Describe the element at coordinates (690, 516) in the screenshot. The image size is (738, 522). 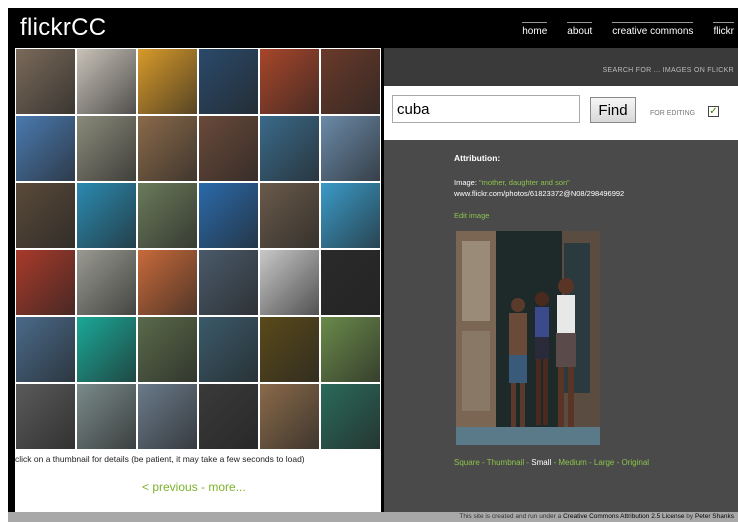
I see `footer-by: by` at that location.